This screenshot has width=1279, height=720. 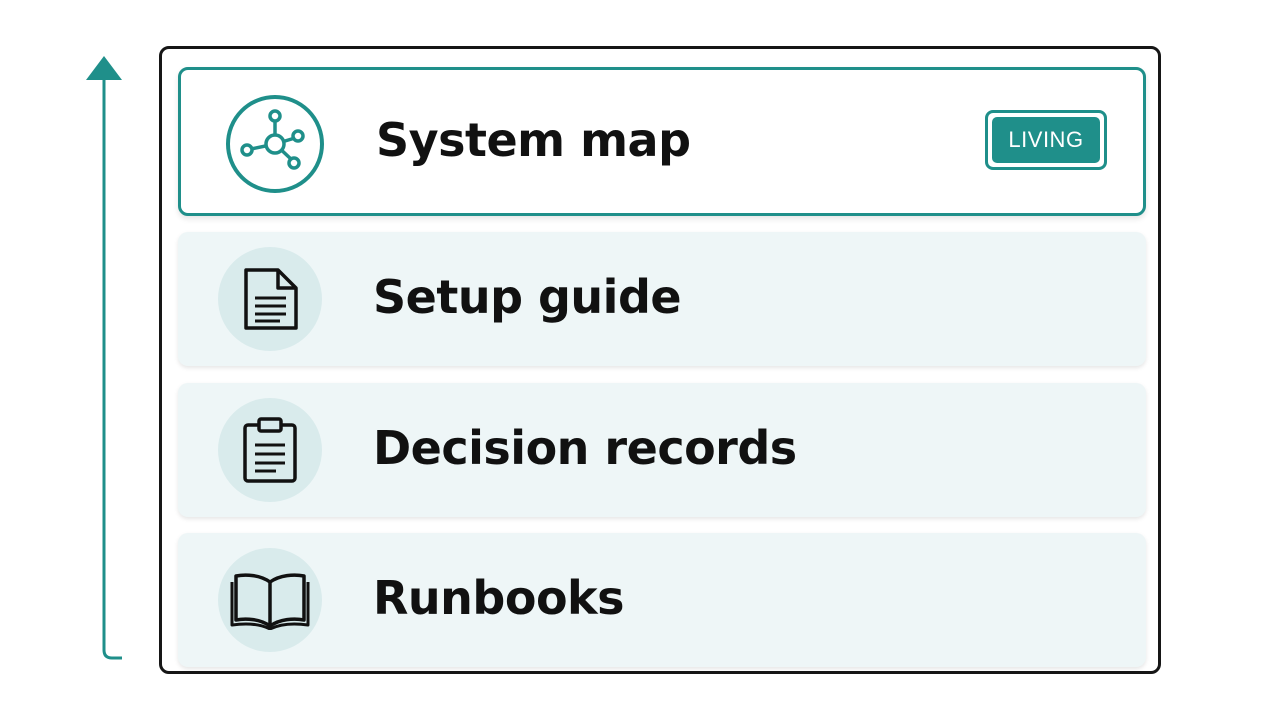 What do you see at coordinates (527, 297) in the screenshot?
I see `card-label: Setup guide` at bounding box center [527, 297].